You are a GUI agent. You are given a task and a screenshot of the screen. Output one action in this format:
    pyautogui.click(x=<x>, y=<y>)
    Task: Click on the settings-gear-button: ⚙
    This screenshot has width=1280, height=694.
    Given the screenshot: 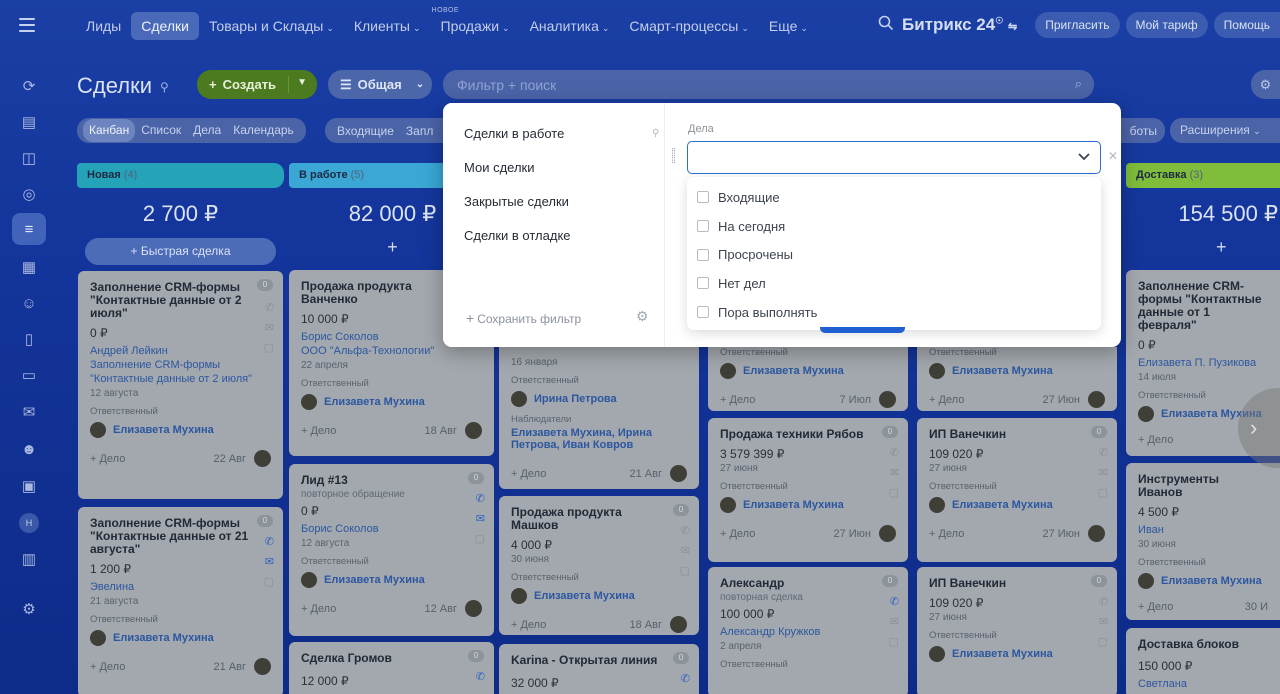 What is the action you would take?
    pyautogui.click(x=1265, y=84)
    